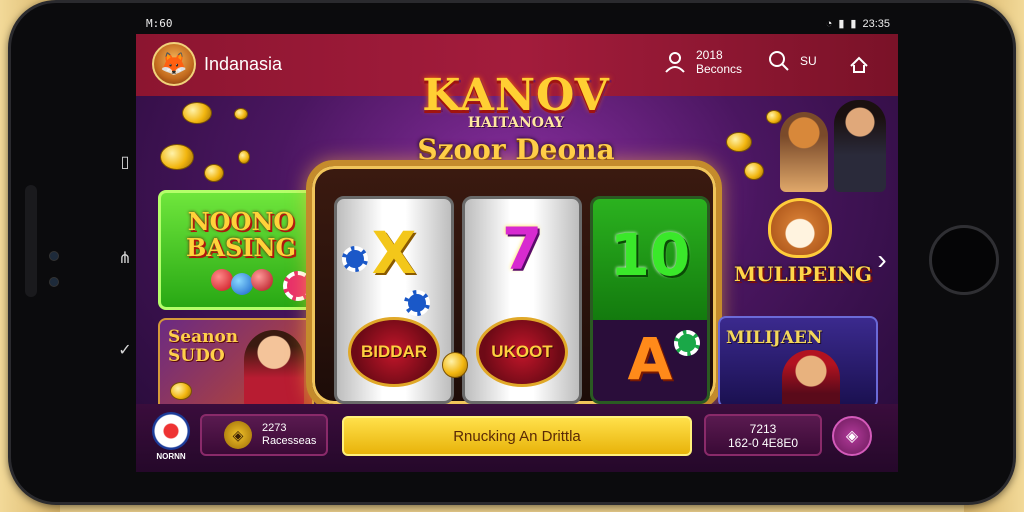 This screenshot has width=1024, height=512. What do you see at coordinates (125, 351) in the screenshot?
I see `check-icon: ✓` at bounding box center [125, 351].